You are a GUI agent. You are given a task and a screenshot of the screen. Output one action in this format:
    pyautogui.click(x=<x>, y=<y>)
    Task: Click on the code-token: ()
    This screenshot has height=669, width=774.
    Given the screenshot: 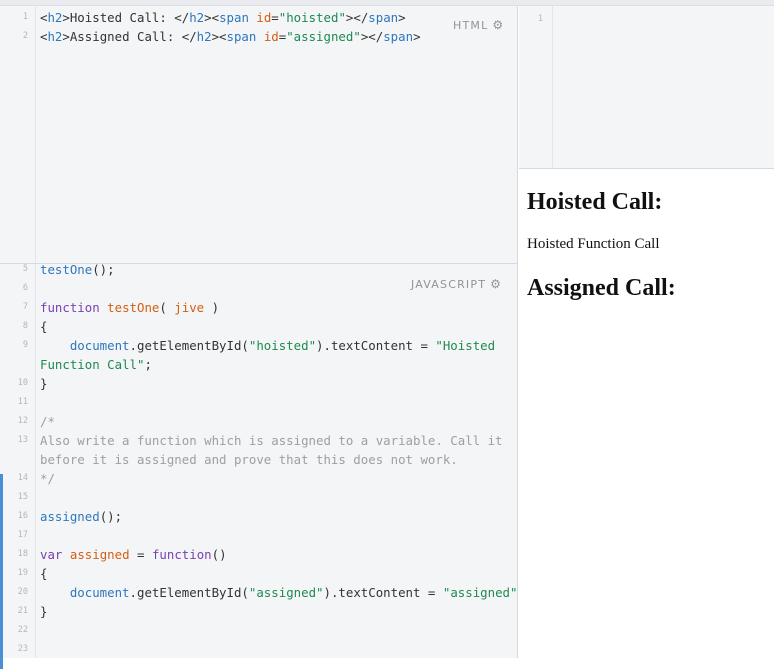 What is the action you would take?
    pyautogui.click(x=219, y=554)
    